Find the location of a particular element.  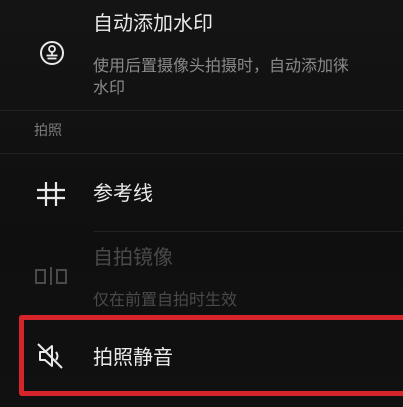

watermark-description-line2: 水印 is located at coordinates (109, 87).